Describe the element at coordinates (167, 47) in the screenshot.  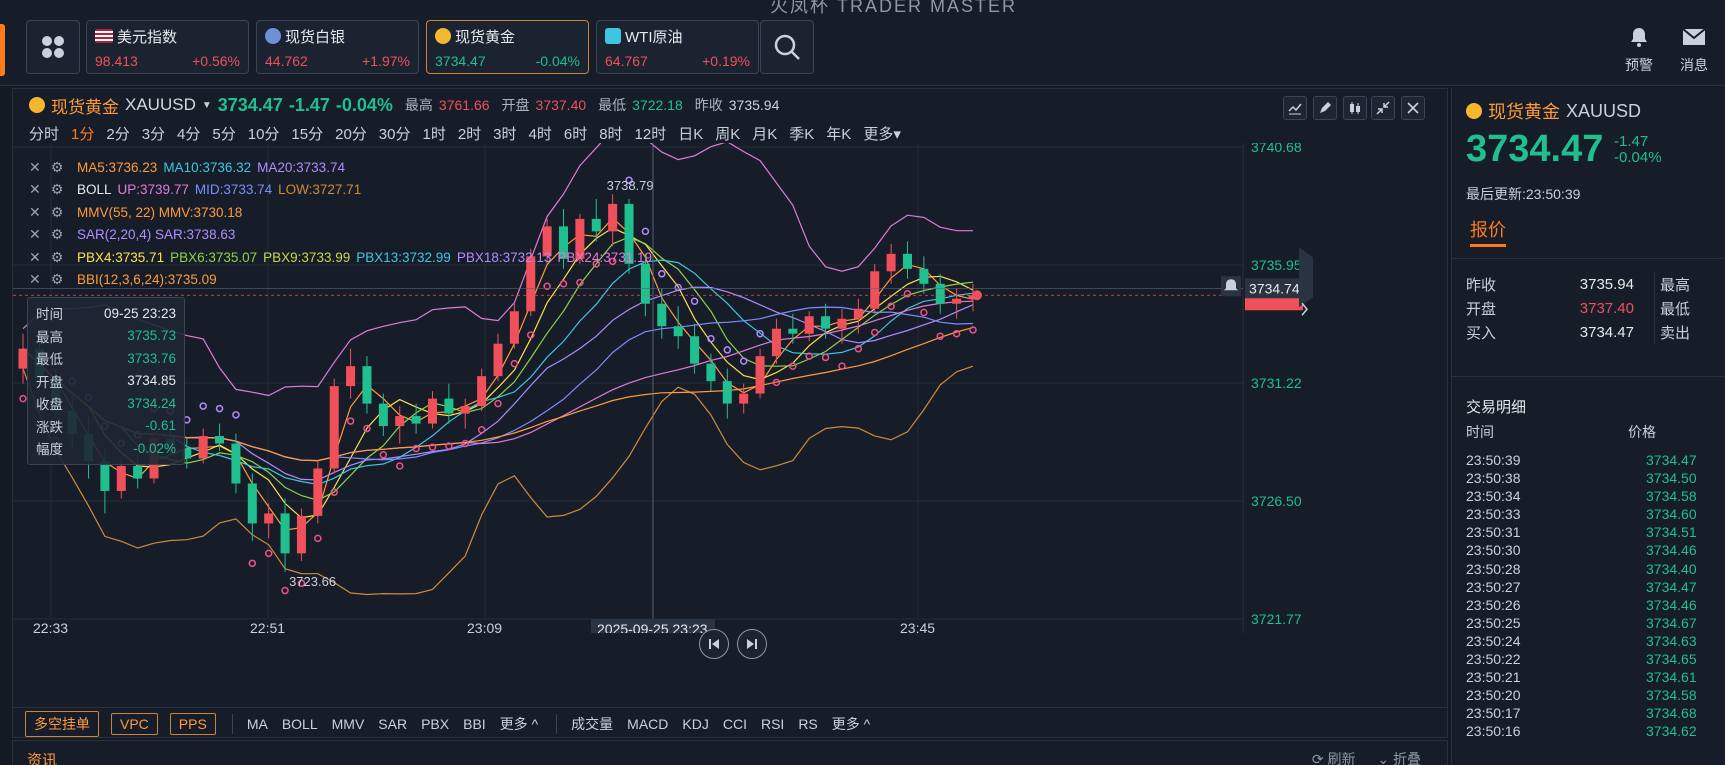
I see `ticker-card: 美元指数 98.413 +0.56%` at that location.